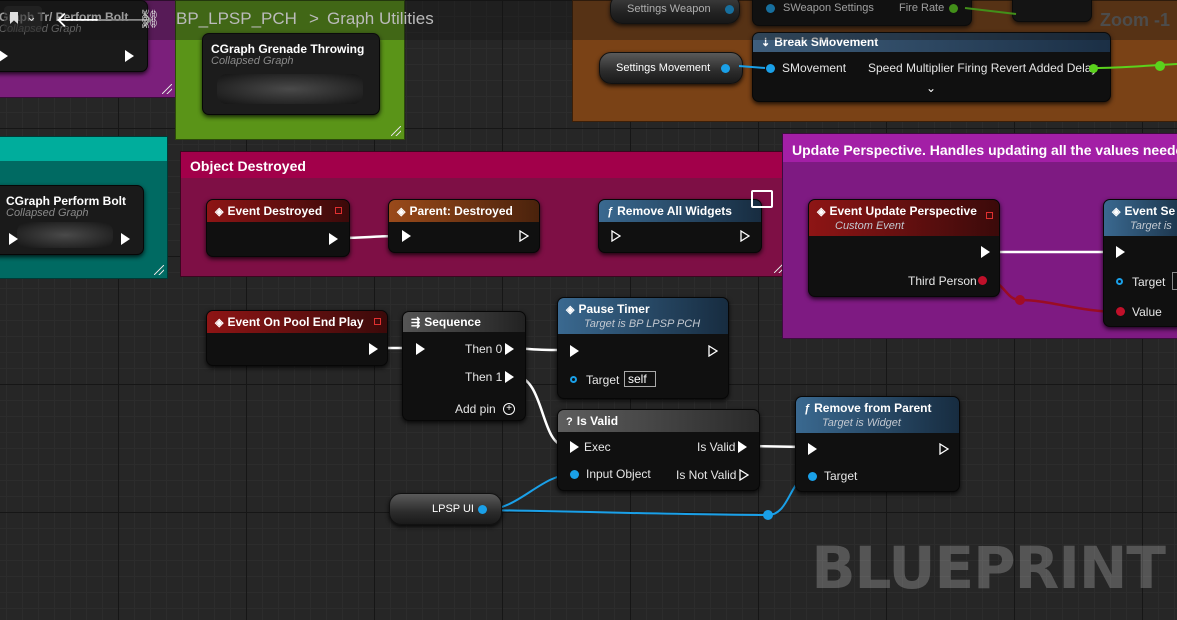 The height and width of the screenshot is (620, 1177). What do you see at coordinates (149, 19) in the screenshot?
I see `graph-hierarchy-icon: ⛓` at bounding box center [149, 19].